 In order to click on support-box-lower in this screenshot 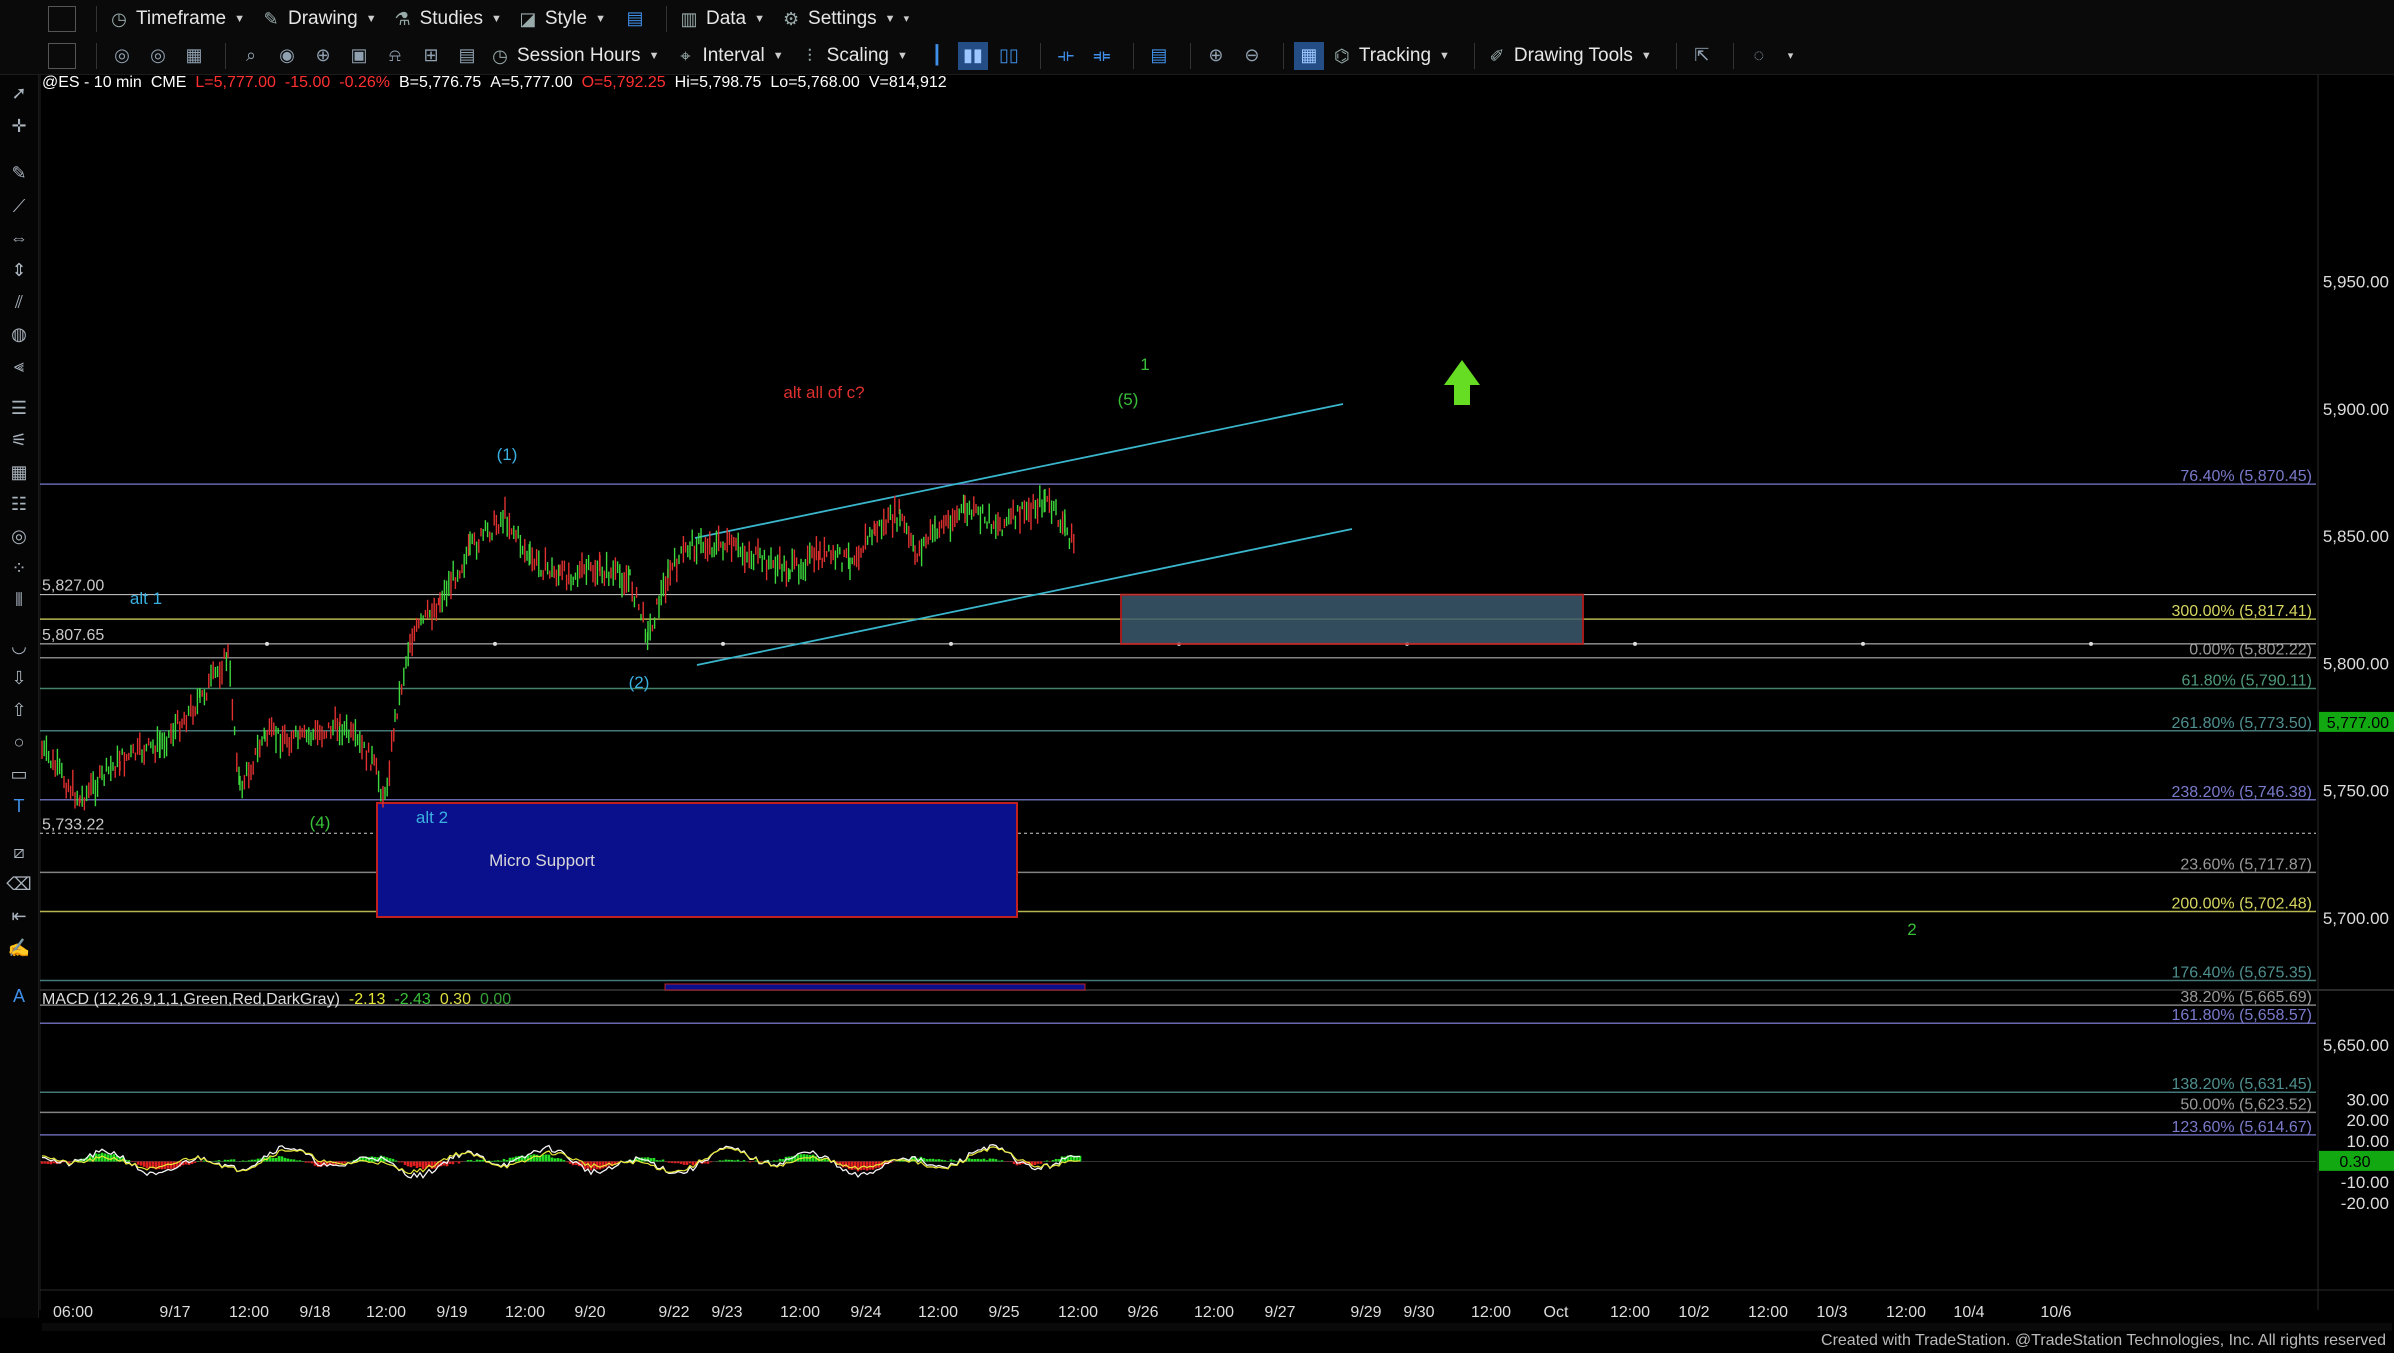, I will do `click(875, 987)`.